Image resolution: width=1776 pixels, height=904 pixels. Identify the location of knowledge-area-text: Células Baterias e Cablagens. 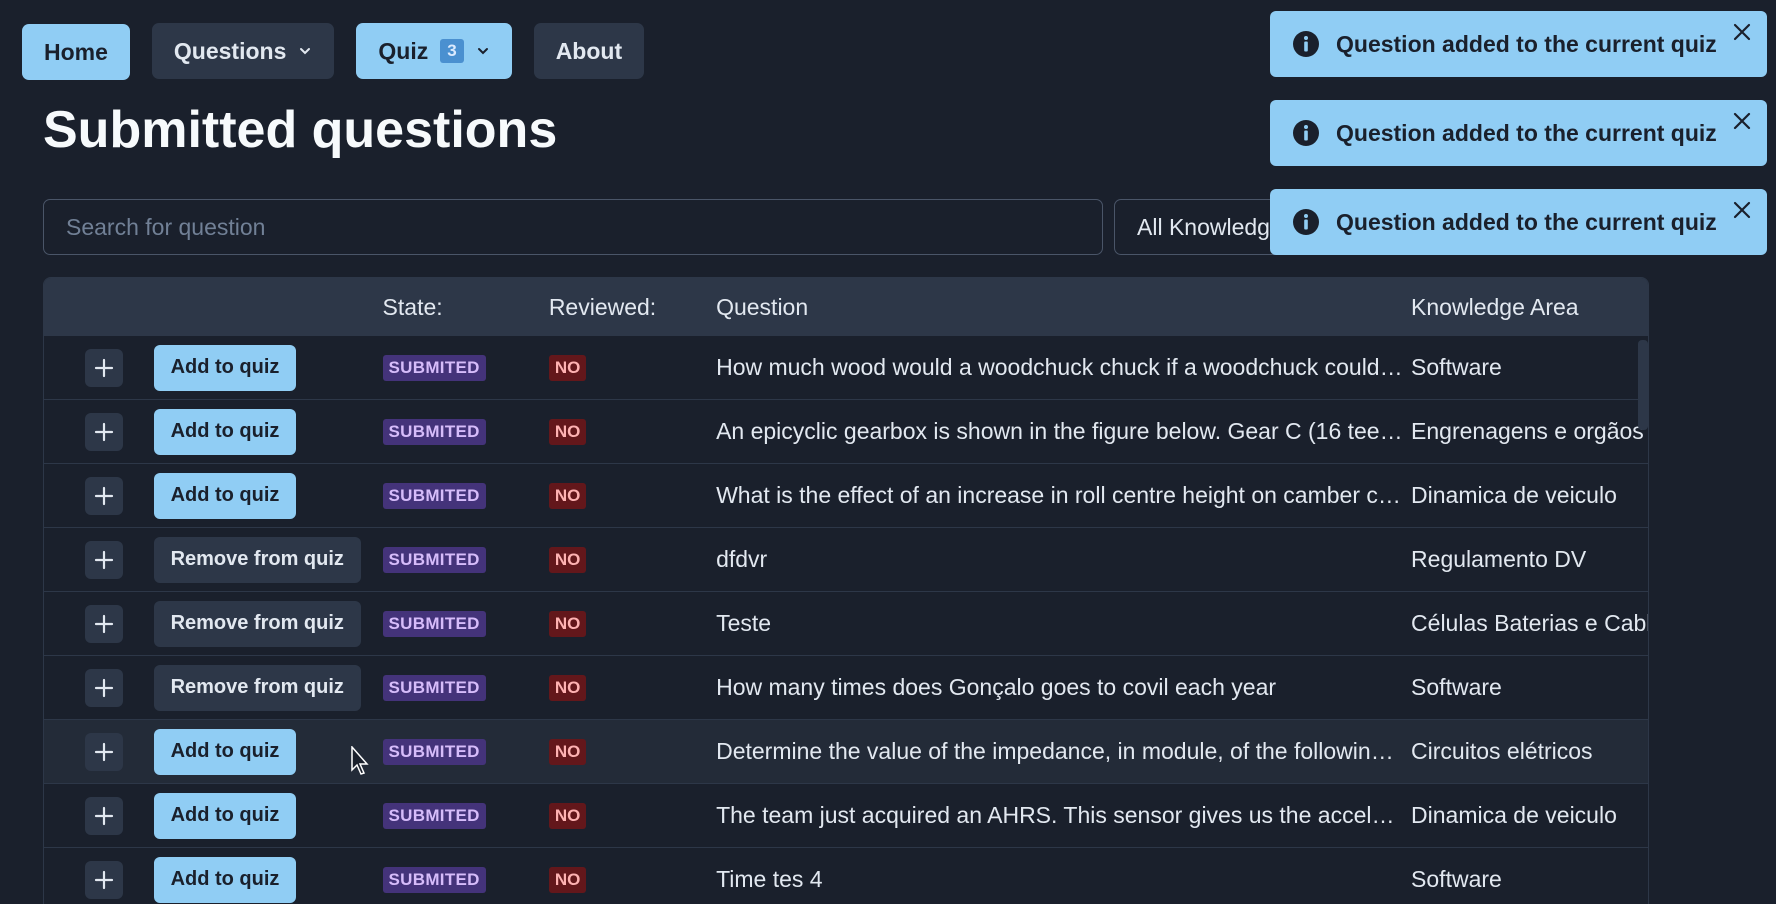
(1529, 623).